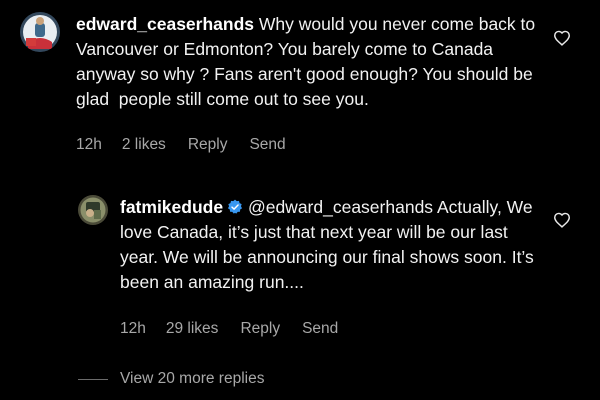 Image resolution: width=600 pixels, height=400 pixels. What do you see at coordinates (133, 328) in the screenshot?
I see `comment-fatmike-time: 12h` at bounding box center [133, 328].